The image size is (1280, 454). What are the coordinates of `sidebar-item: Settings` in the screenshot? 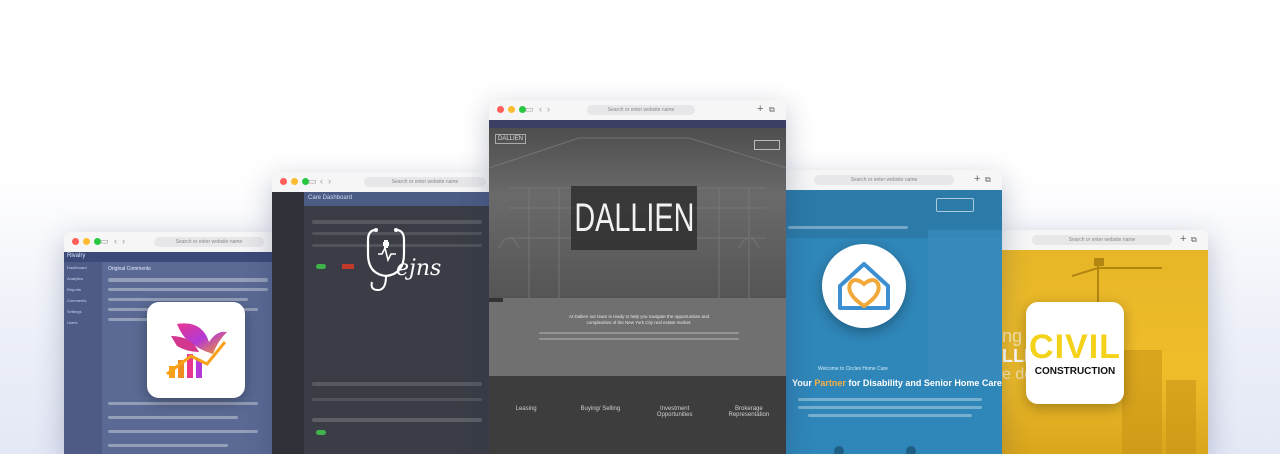 It's located at (83, 311).